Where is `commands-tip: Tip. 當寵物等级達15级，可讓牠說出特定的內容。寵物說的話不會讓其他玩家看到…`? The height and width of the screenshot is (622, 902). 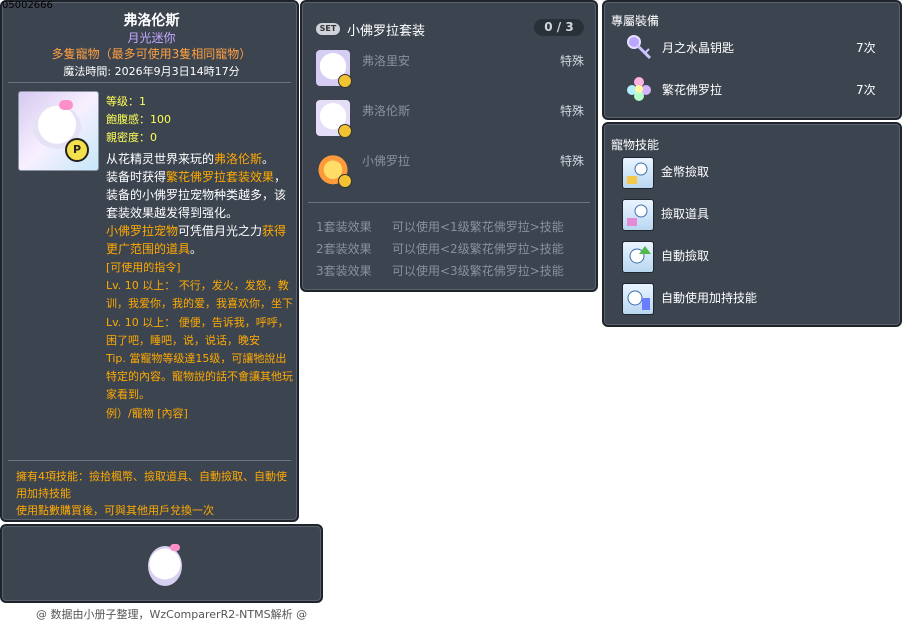 commands-tip: Tip. 當寵物等级達15级，可讓牠說出特定的內容。寵物說的話不會讓其他玩家看到… is located at coordinates (199, 377).